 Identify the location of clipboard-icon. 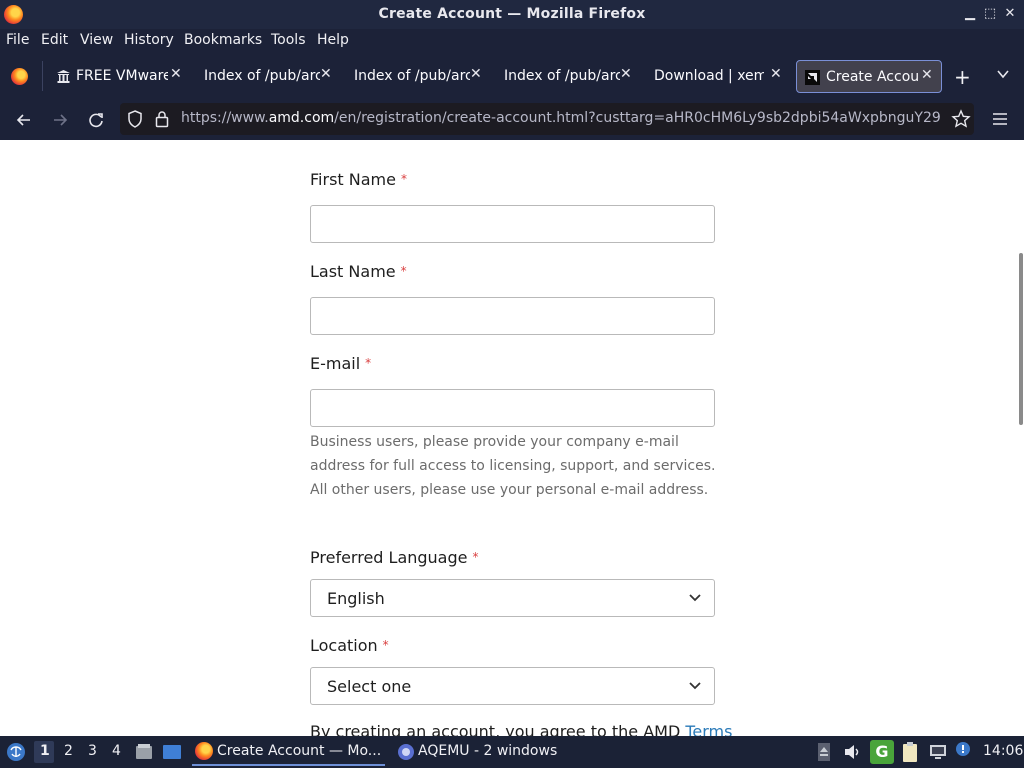
(910, 752).